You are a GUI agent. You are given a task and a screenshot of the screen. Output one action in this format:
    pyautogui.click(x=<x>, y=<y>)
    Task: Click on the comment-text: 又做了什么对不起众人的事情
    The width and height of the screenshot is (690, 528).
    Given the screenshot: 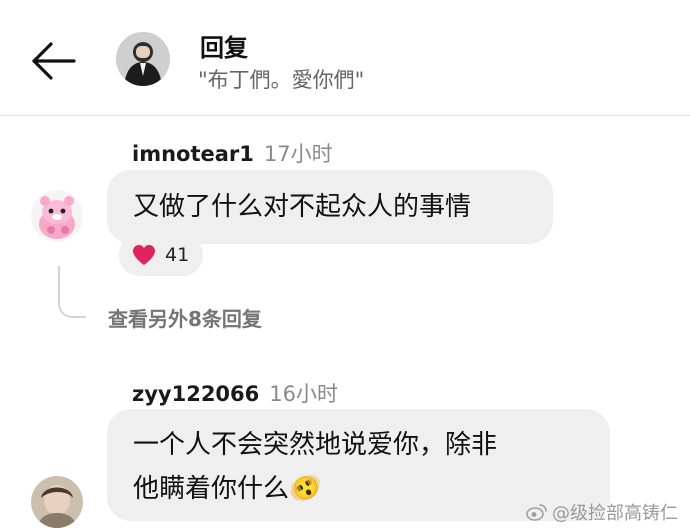 What is the action you would take?
    pyautogui.click(x=302, y=207)
    